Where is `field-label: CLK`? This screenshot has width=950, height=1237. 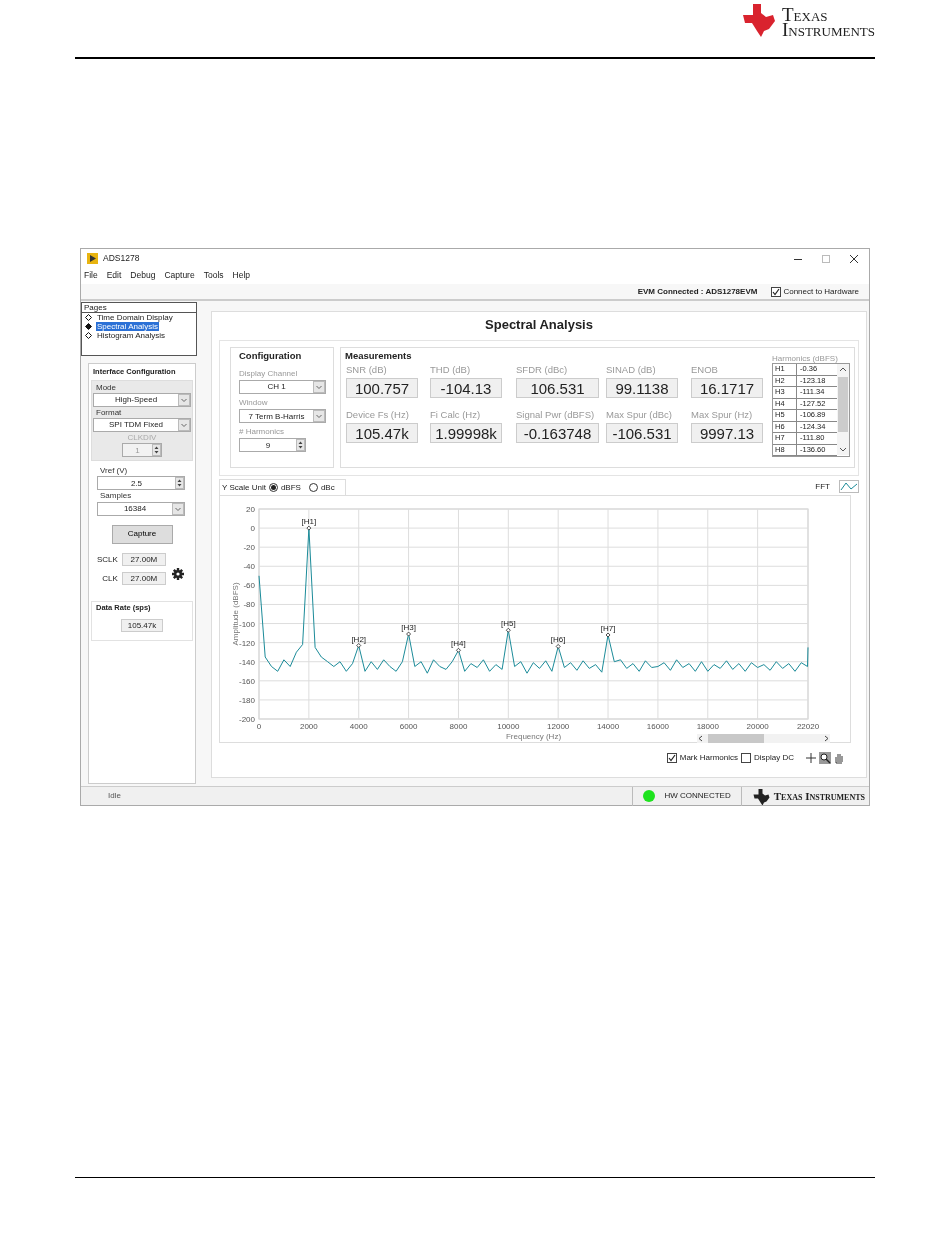 field-label: CLK is located at coordinates (110, 578).